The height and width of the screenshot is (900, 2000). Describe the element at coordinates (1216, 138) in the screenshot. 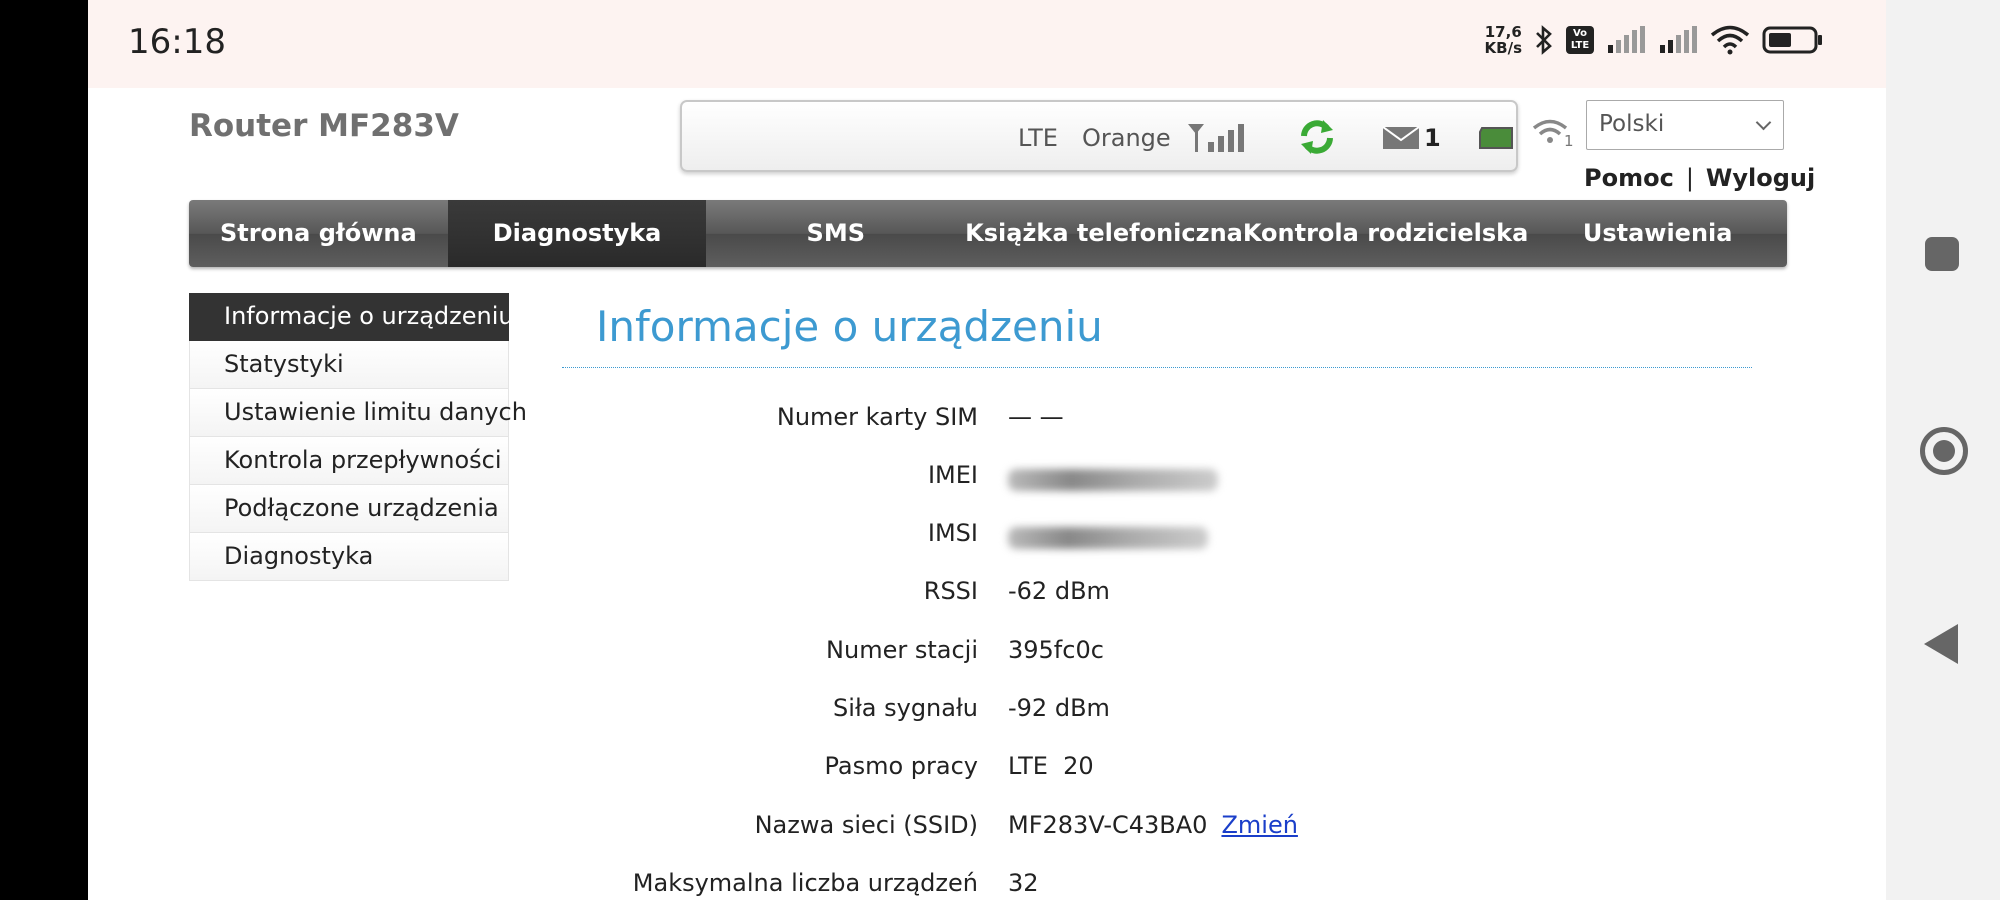

I see `antenna-signal-icon` at that location.